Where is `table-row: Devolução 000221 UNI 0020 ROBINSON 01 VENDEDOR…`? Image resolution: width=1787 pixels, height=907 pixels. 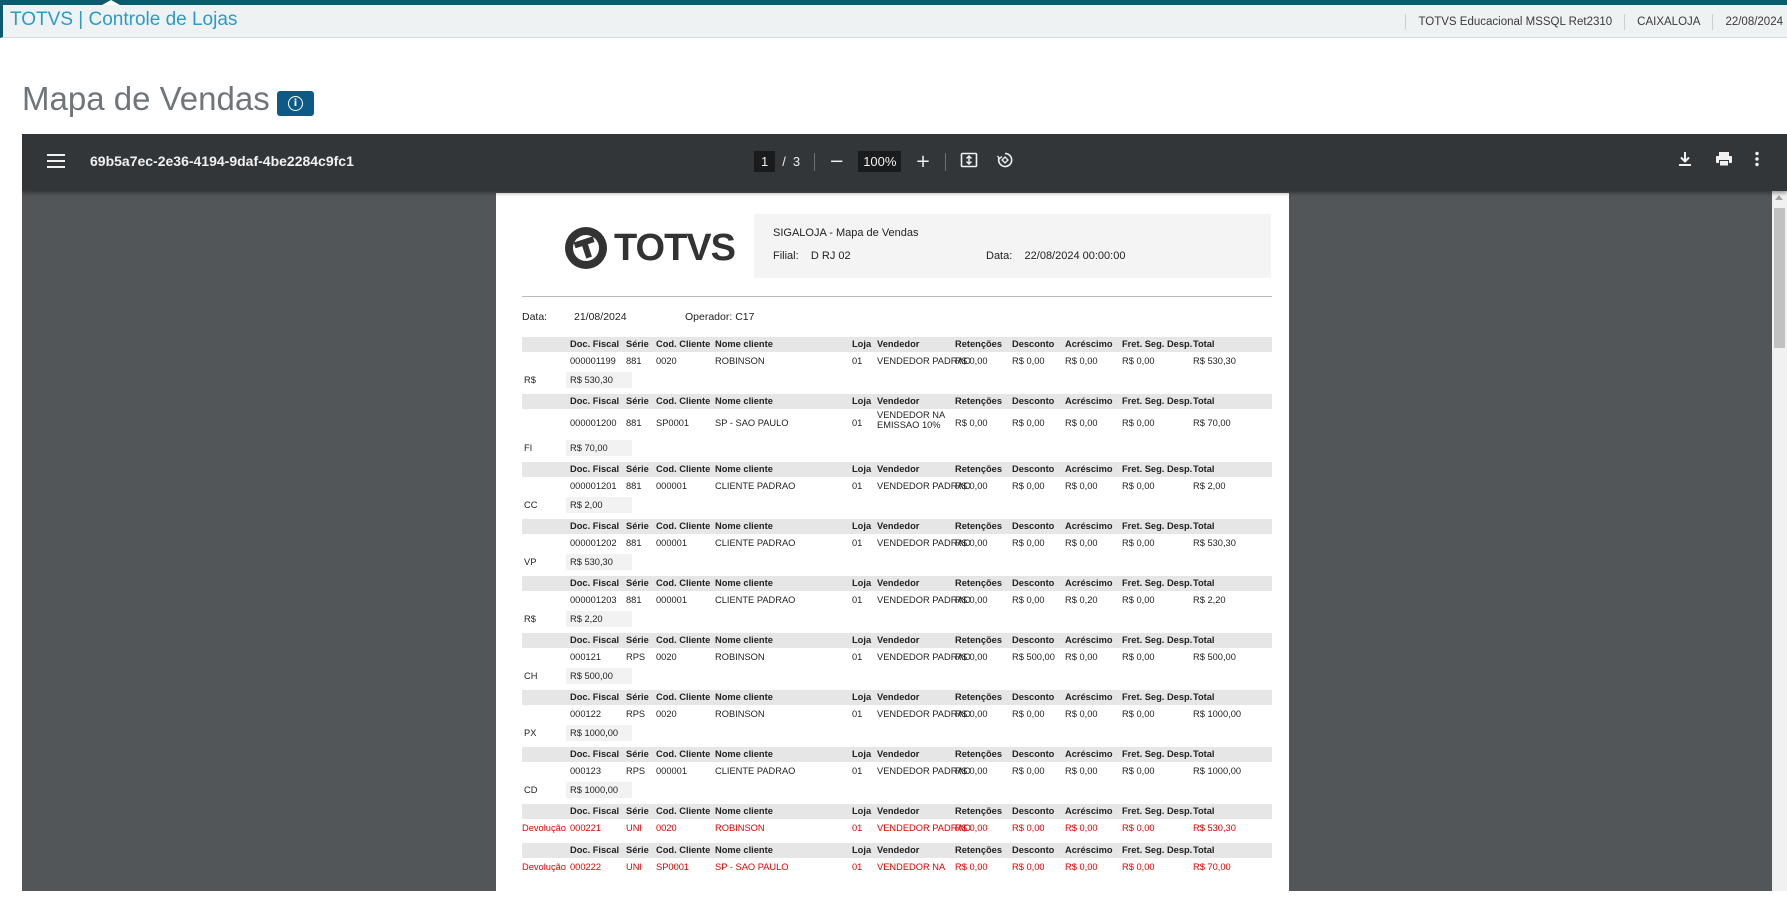
table-row: Devolução 000221 UNI 0020 ROBINSON 01 VENDEDOR… is located at coordinates (897, 827).